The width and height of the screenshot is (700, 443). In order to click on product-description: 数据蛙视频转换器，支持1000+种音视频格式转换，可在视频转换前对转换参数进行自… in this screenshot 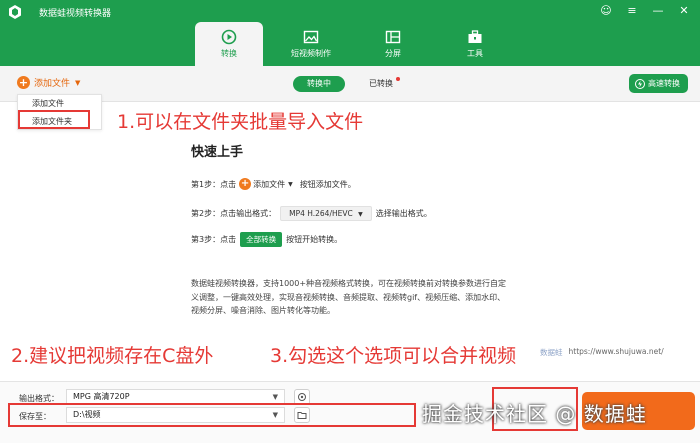, I will do `click(349, 297)`.